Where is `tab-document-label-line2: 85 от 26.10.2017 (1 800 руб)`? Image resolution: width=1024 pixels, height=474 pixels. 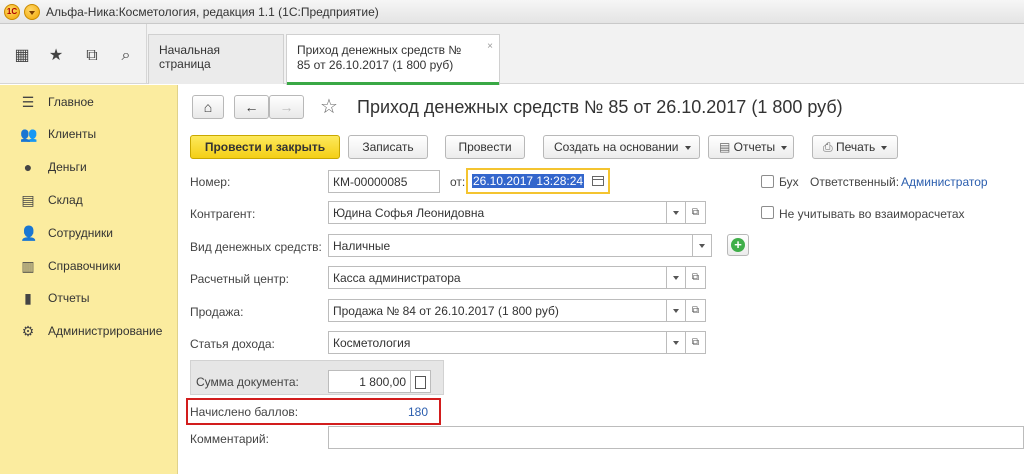 tab-document-label-line2: 85 от 26.10.2017 (1 800 руб) is located at coordinates (375, 65).